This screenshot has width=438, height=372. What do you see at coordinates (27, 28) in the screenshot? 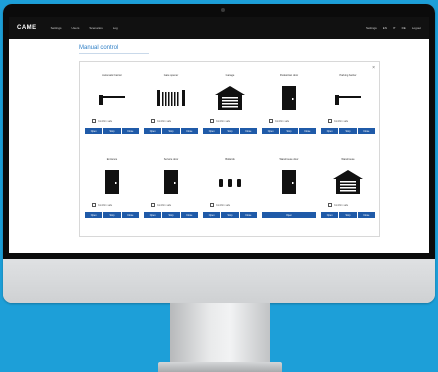
I see `brand-logo: CAME` at bounding box center [27, 28].